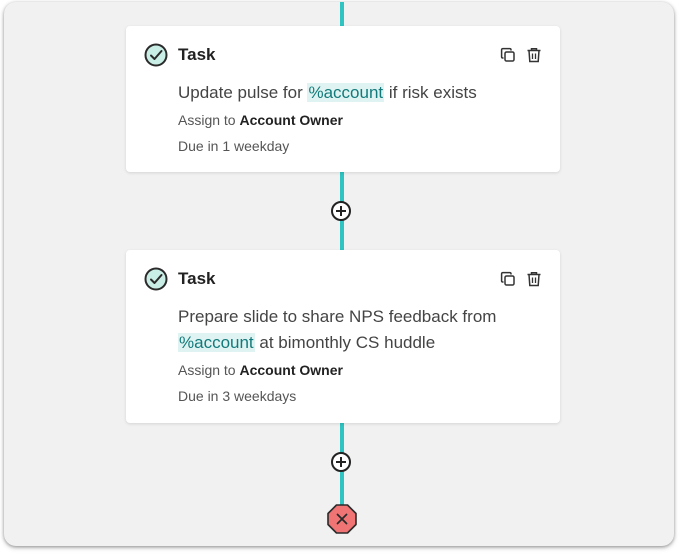 This screenshot has height=554, width=680. What do you see at coordinates (237, 396) in the screenshot?
I see `task-due-date: Due in 3 weekdays` at bounding box center [237, 396].